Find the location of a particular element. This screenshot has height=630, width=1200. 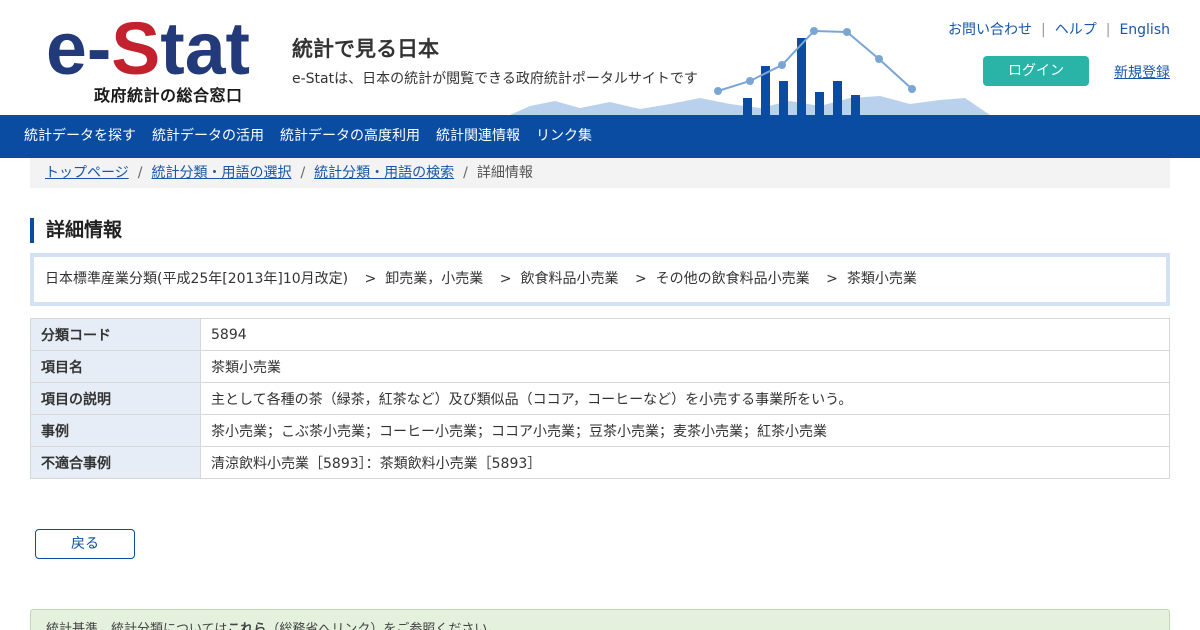

path-item: その他の飲食料品小売業 is located at coordinates (732, 279).